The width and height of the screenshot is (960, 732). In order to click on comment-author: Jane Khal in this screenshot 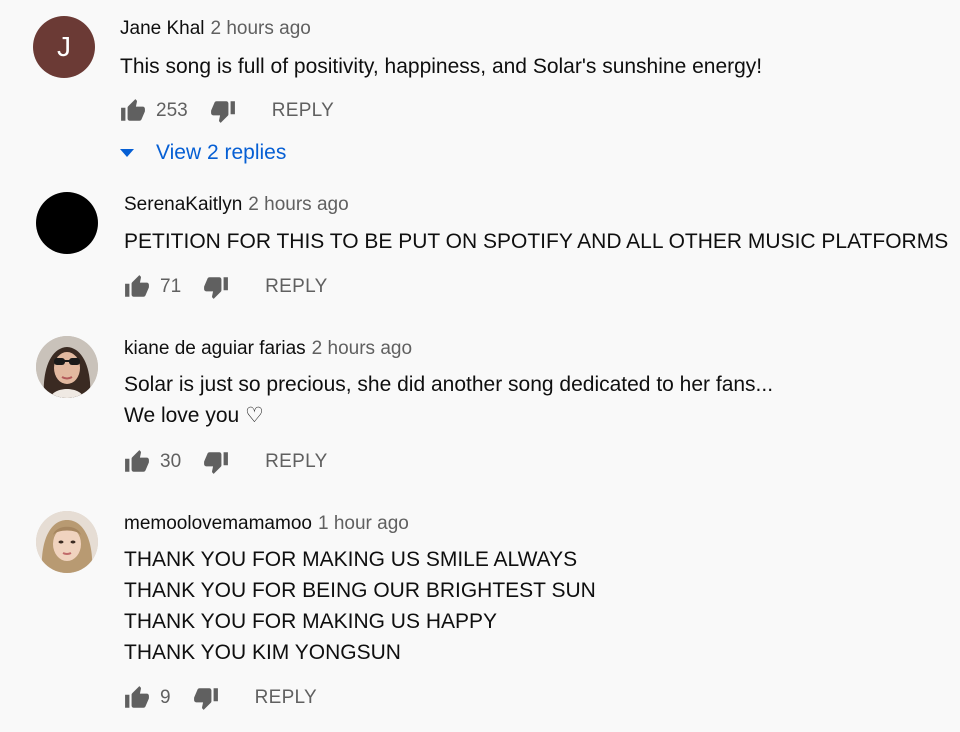, I will do `click(162, 28)`.